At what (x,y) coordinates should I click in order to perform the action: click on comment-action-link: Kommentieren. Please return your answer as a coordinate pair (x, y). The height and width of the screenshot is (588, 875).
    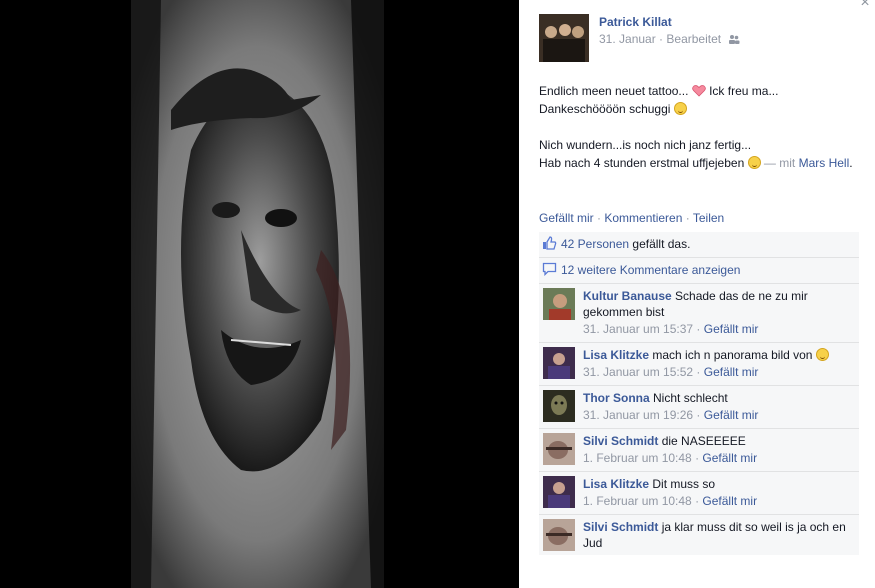
    Looking at the image, I should click on (643, 218).